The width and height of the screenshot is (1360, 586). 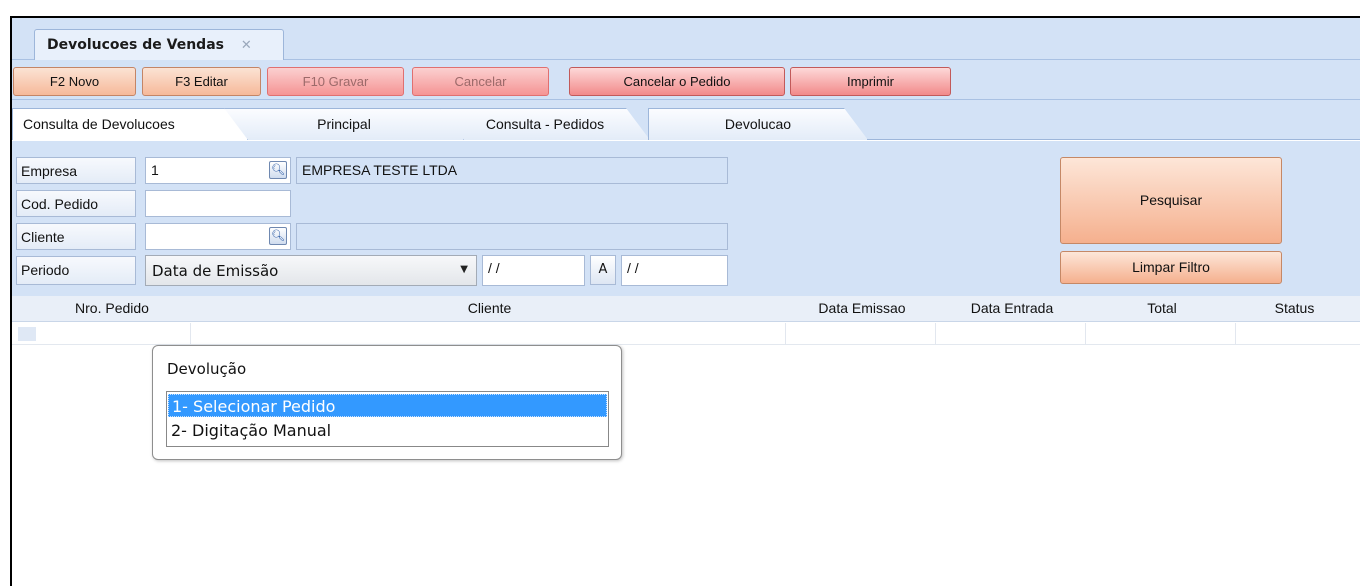 I want to click on periodo-to-field: / /, so click(x=674, y=270).